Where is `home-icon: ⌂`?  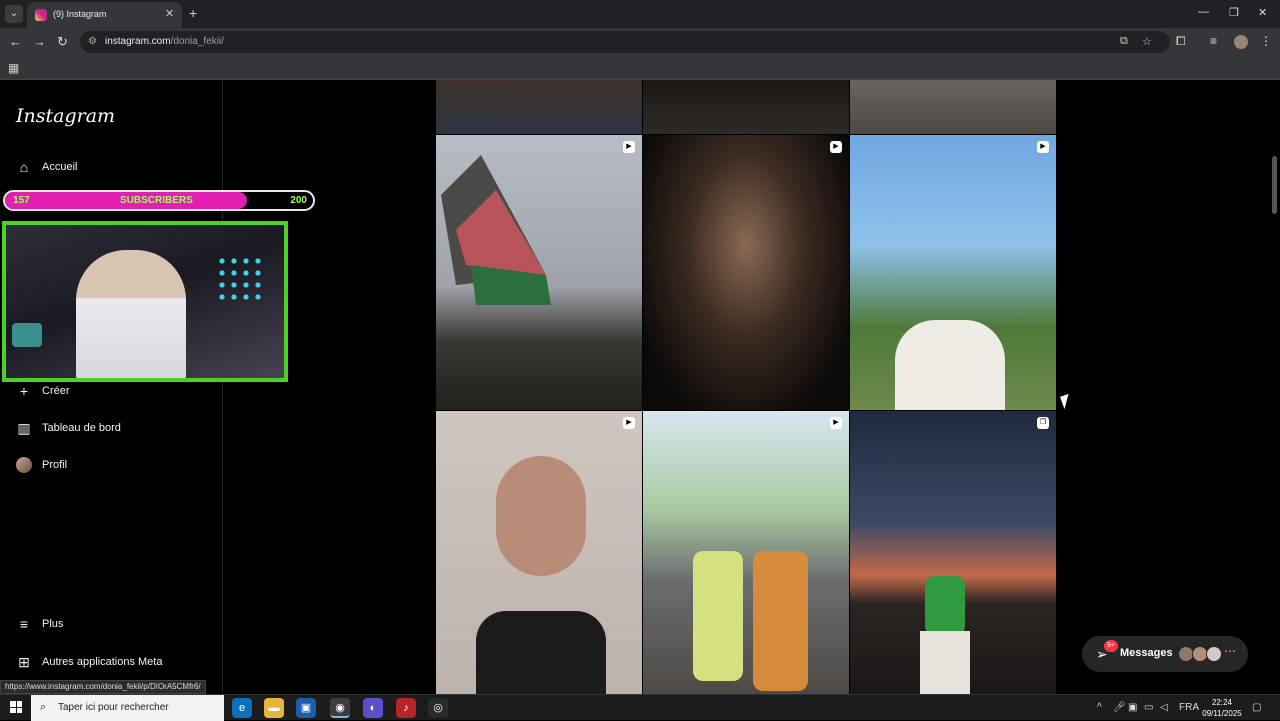 home-icon: ⌂ is located at coordinates (24, 167).